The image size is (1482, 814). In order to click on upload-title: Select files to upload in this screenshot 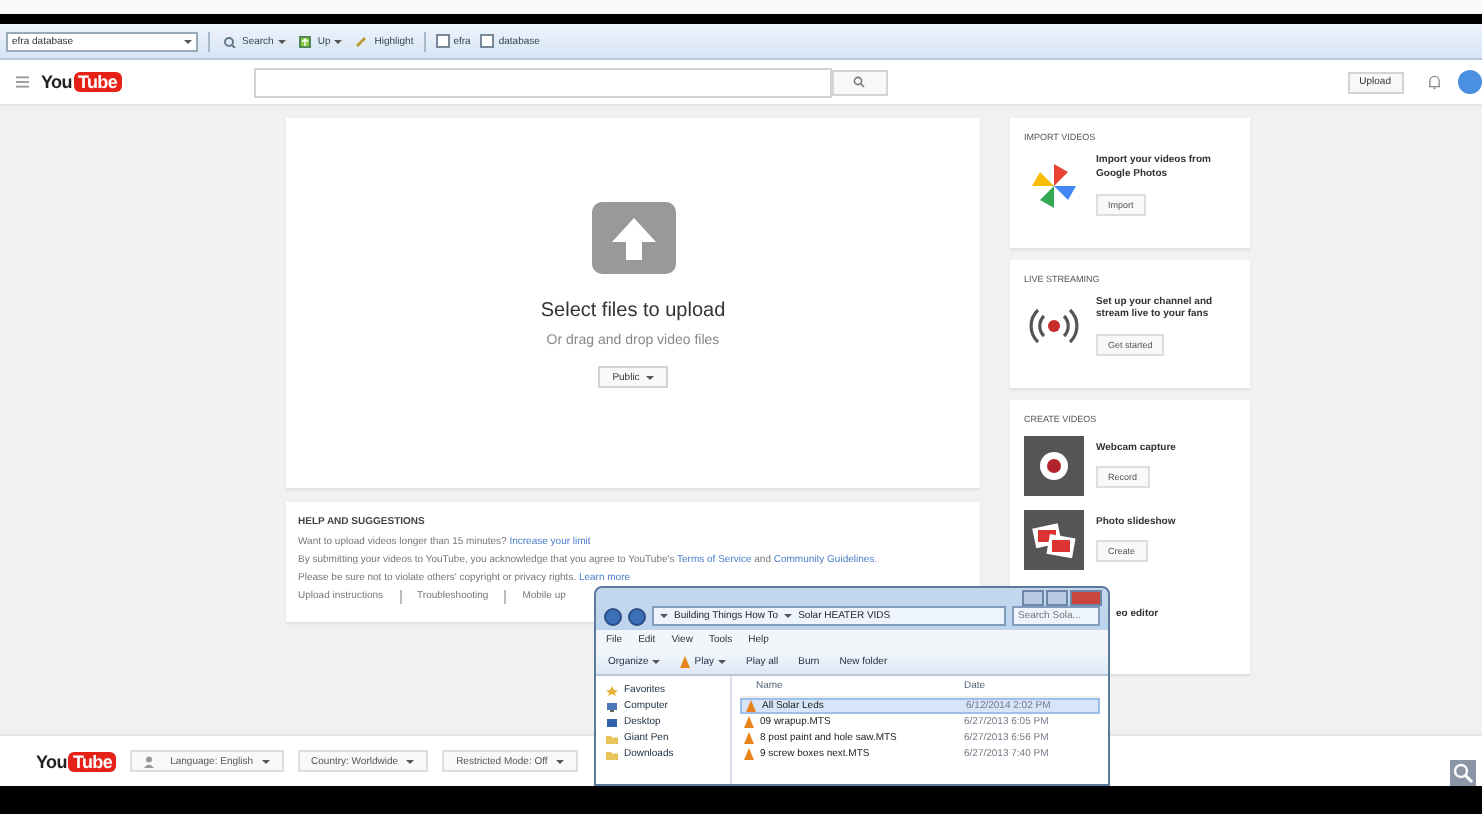, I will do `click(633, 311)`.